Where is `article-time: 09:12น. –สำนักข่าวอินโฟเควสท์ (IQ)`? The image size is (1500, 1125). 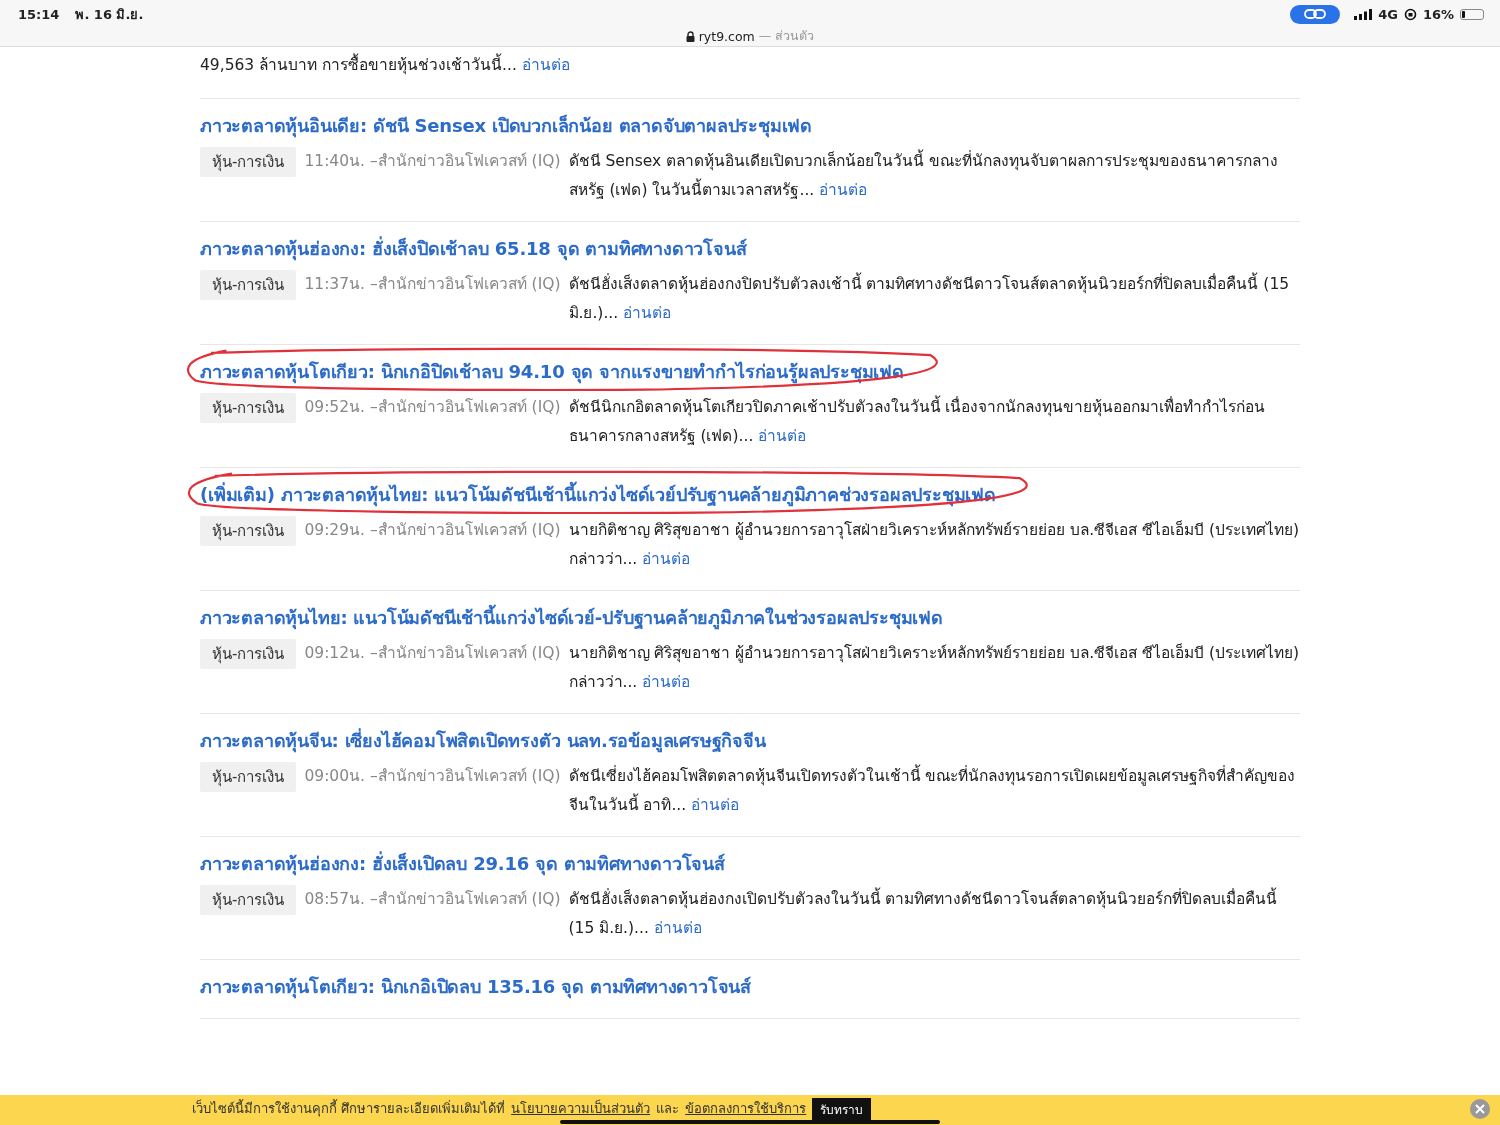 article-time: 09:12น. –สำนักข่าวอินโฟเควสท์ (IQ) is located at coordinates (432, 653).